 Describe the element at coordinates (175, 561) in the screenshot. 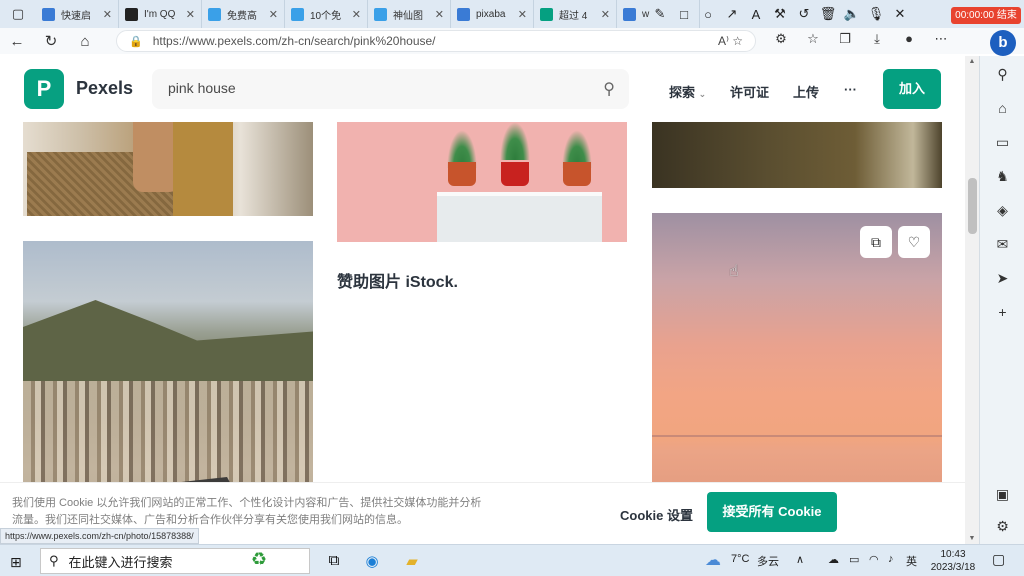

I see `taskbar-search: ⚲ 在此键入进行搜索 ♻` at that location.